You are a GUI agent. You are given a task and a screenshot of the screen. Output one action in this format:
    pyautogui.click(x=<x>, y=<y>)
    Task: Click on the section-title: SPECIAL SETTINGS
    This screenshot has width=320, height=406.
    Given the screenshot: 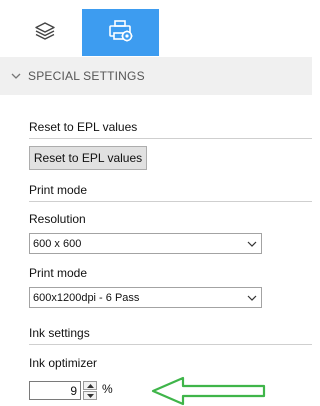 What is the action you would take?
    pyautogui.click(x=86, y=76)
    